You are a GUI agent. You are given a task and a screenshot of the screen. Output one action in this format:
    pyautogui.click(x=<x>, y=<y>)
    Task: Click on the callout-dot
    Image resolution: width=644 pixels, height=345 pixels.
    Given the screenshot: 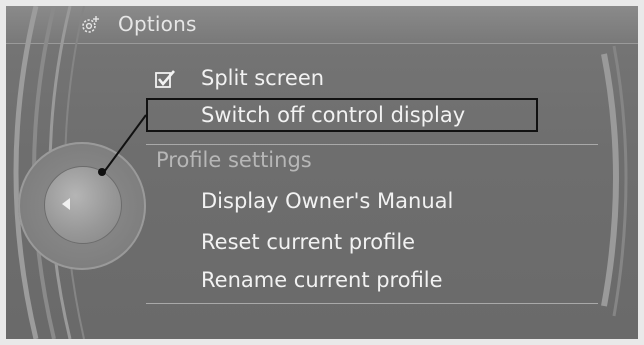 What is the action you would take?
    pyautogui.click(x=102, y=172)
    